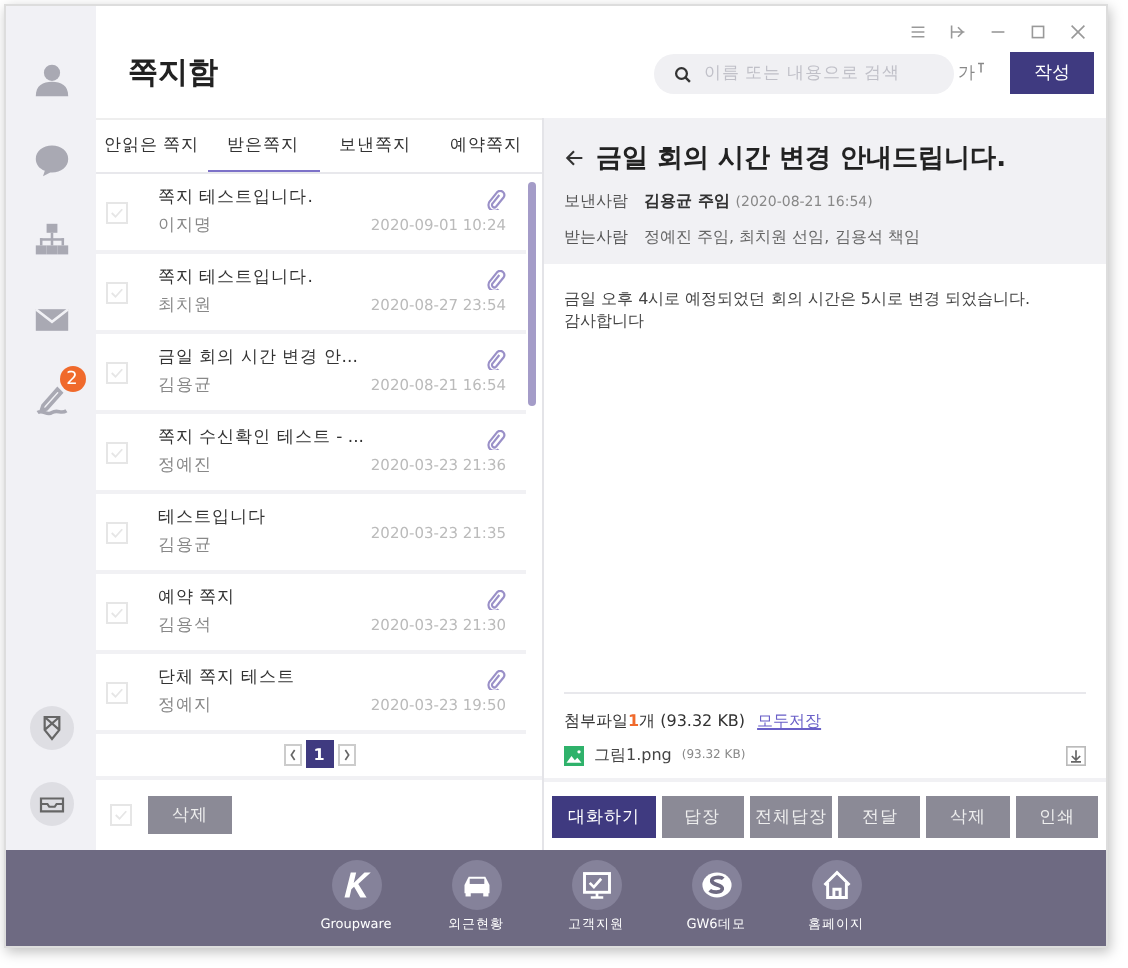  Describe the element at coordinates (634, 721) in the screenshot. I see `attachment-count: 1` at that location.